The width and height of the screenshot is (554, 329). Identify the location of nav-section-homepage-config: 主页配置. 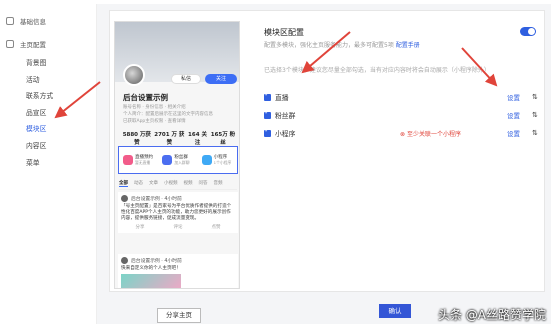
(26, 44).